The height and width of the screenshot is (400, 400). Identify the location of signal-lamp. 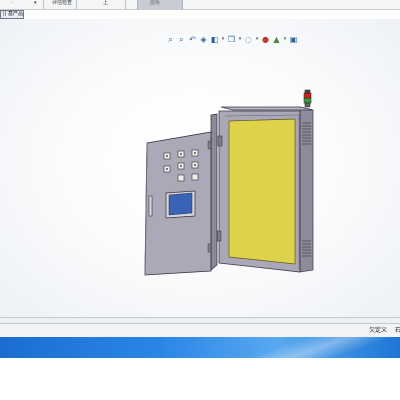
(307, 98).